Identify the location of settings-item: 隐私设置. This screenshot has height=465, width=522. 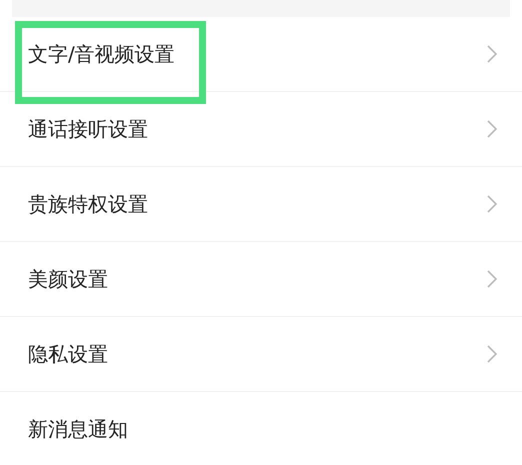
(68, 354).